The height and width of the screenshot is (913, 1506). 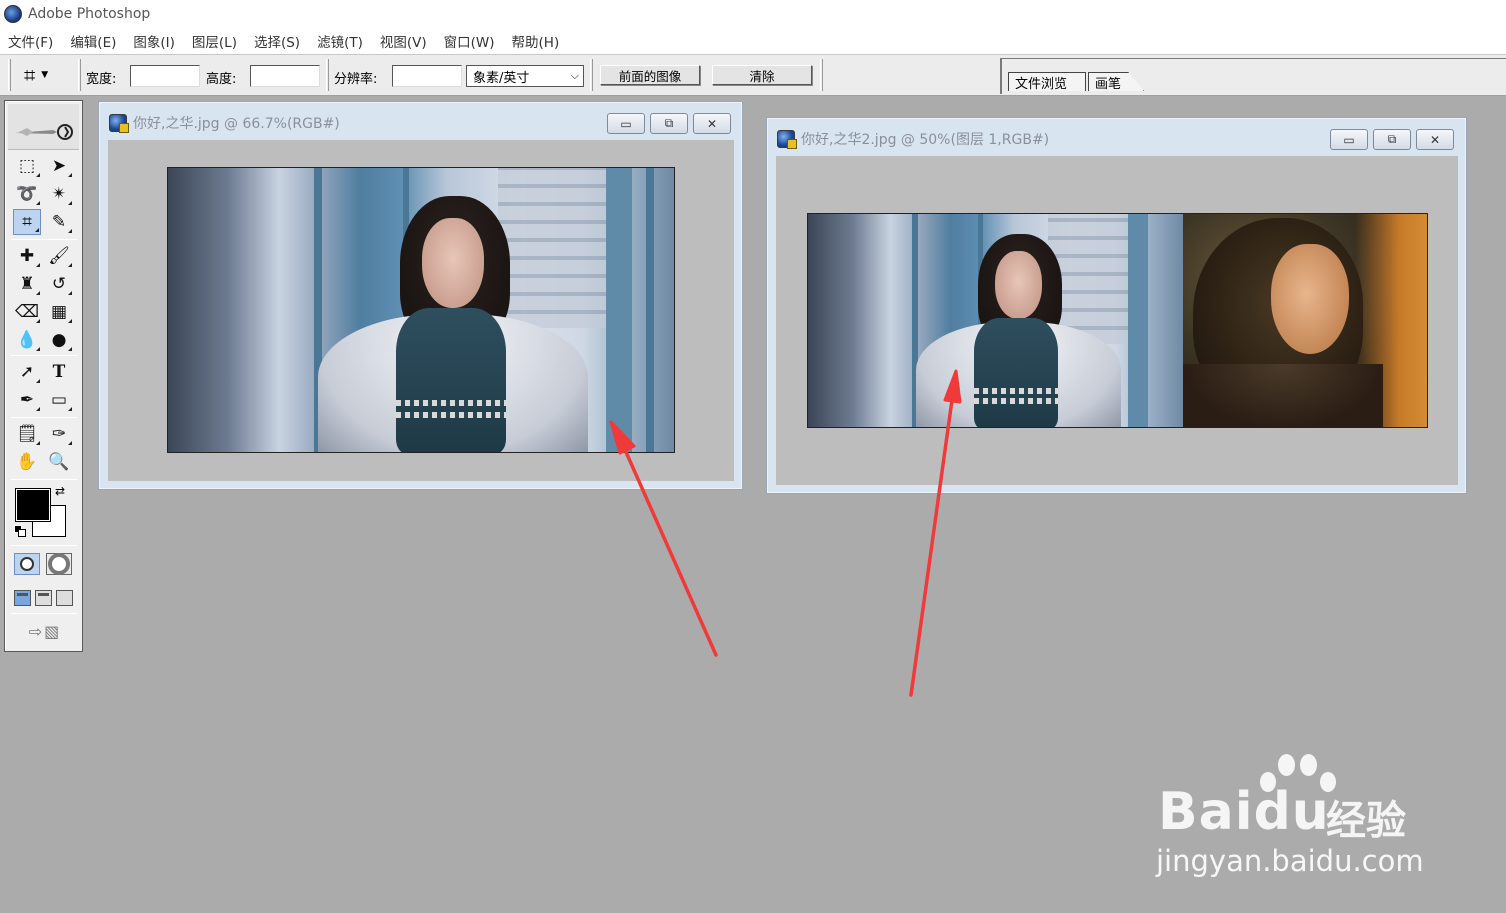 What do you see at coordinates (27, 312) in the screenshot?
I see `eraser-icon: ⌫` at bounding box center [27, 312].